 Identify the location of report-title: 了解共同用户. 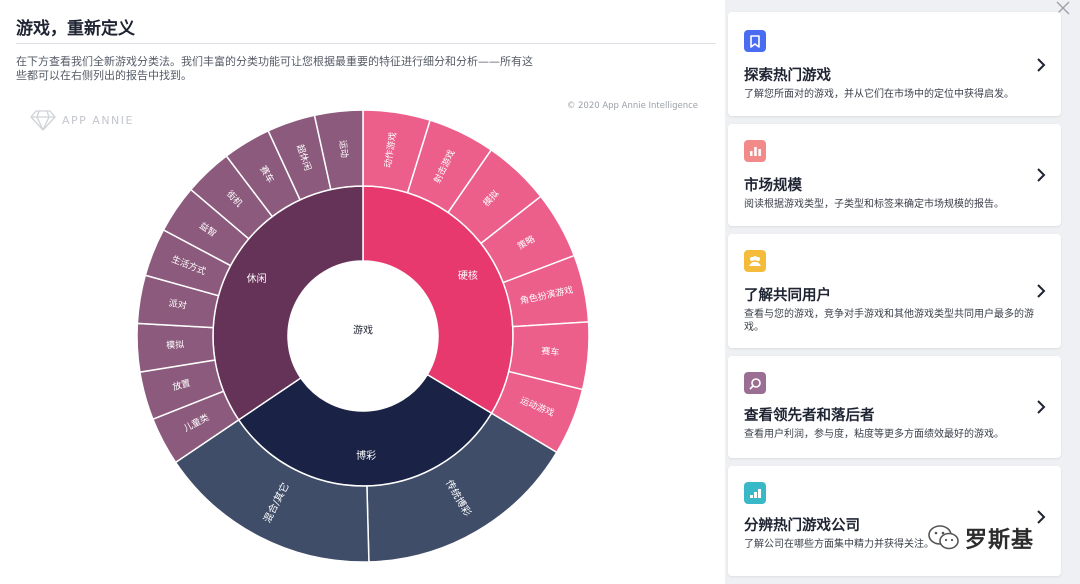
(787, 296).